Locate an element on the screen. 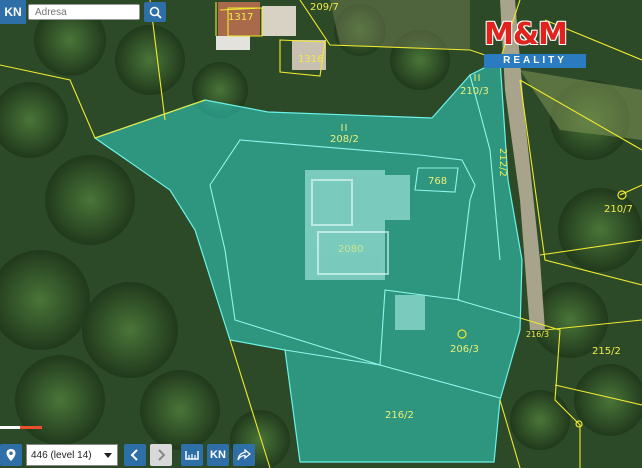 The height and width of the screenshot is (468, 642). parcel-label-1316: 1316 is located at coordinates (311, 59).